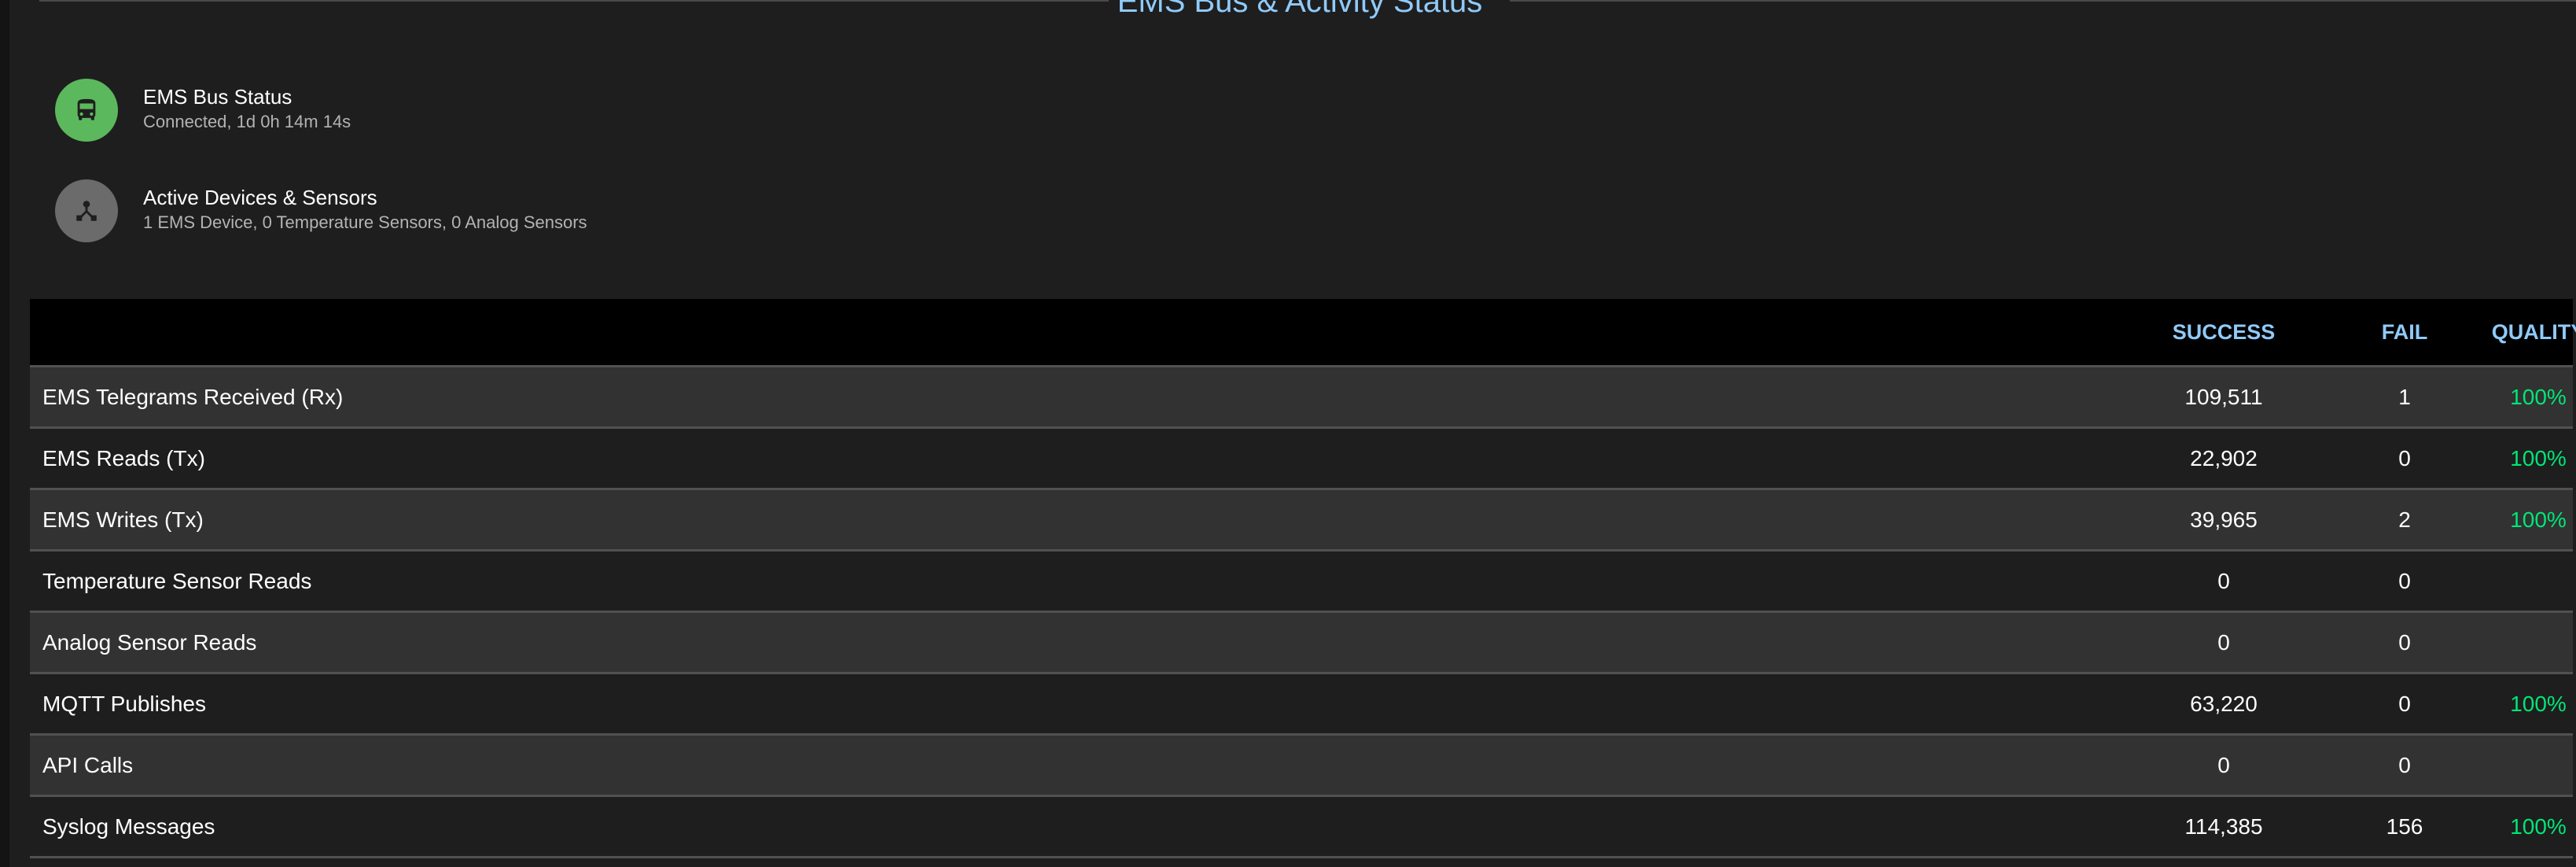 This screenshot has width=2576, height=867. What do you see at coordinates (2224, 704) in the screenshot?
I see `success-count: 63,220` at bounding box center [2224, 704].